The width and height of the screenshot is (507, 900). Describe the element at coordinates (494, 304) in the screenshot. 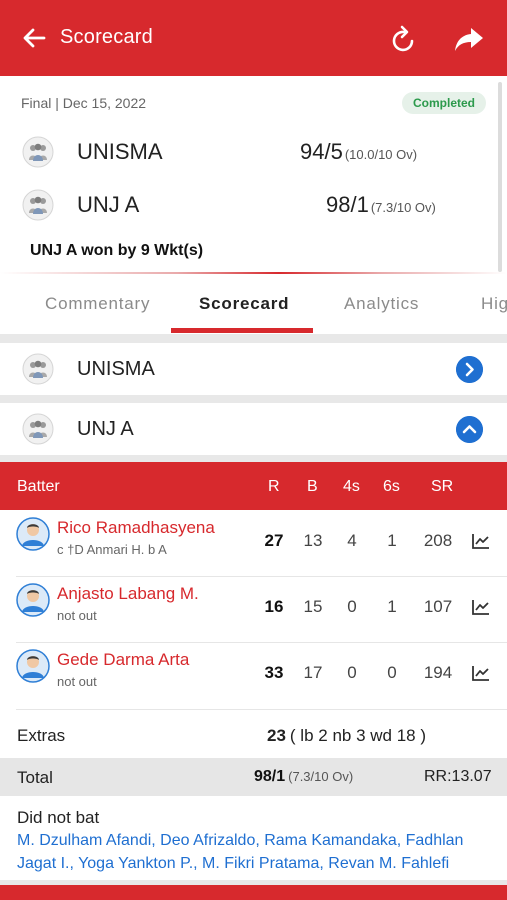

I see `tab-highlights: Hig` at that location.